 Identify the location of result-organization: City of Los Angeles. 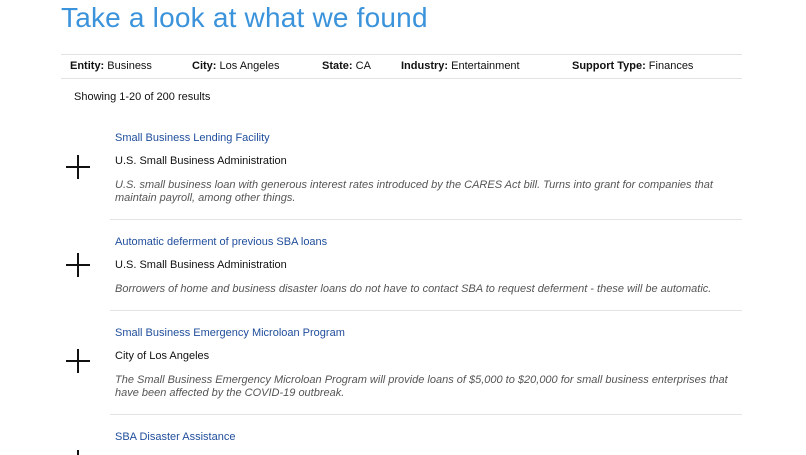
(162, 356).